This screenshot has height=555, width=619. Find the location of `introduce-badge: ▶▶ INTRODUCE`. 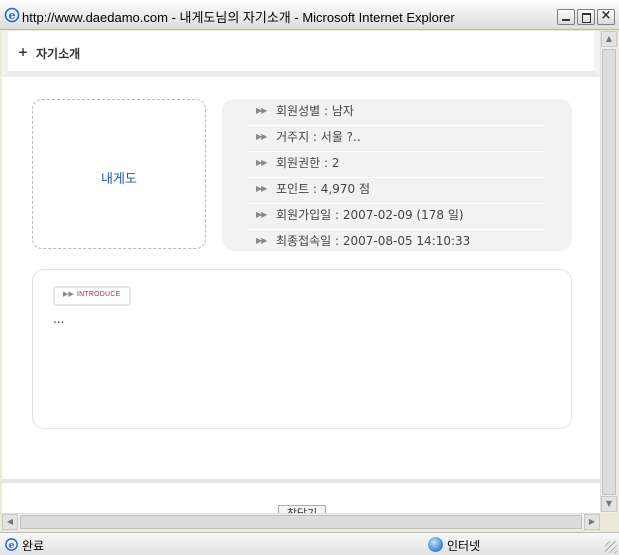

introduce-badge: ▶▶ INTRODUCE is located at coordinates (92, 296).